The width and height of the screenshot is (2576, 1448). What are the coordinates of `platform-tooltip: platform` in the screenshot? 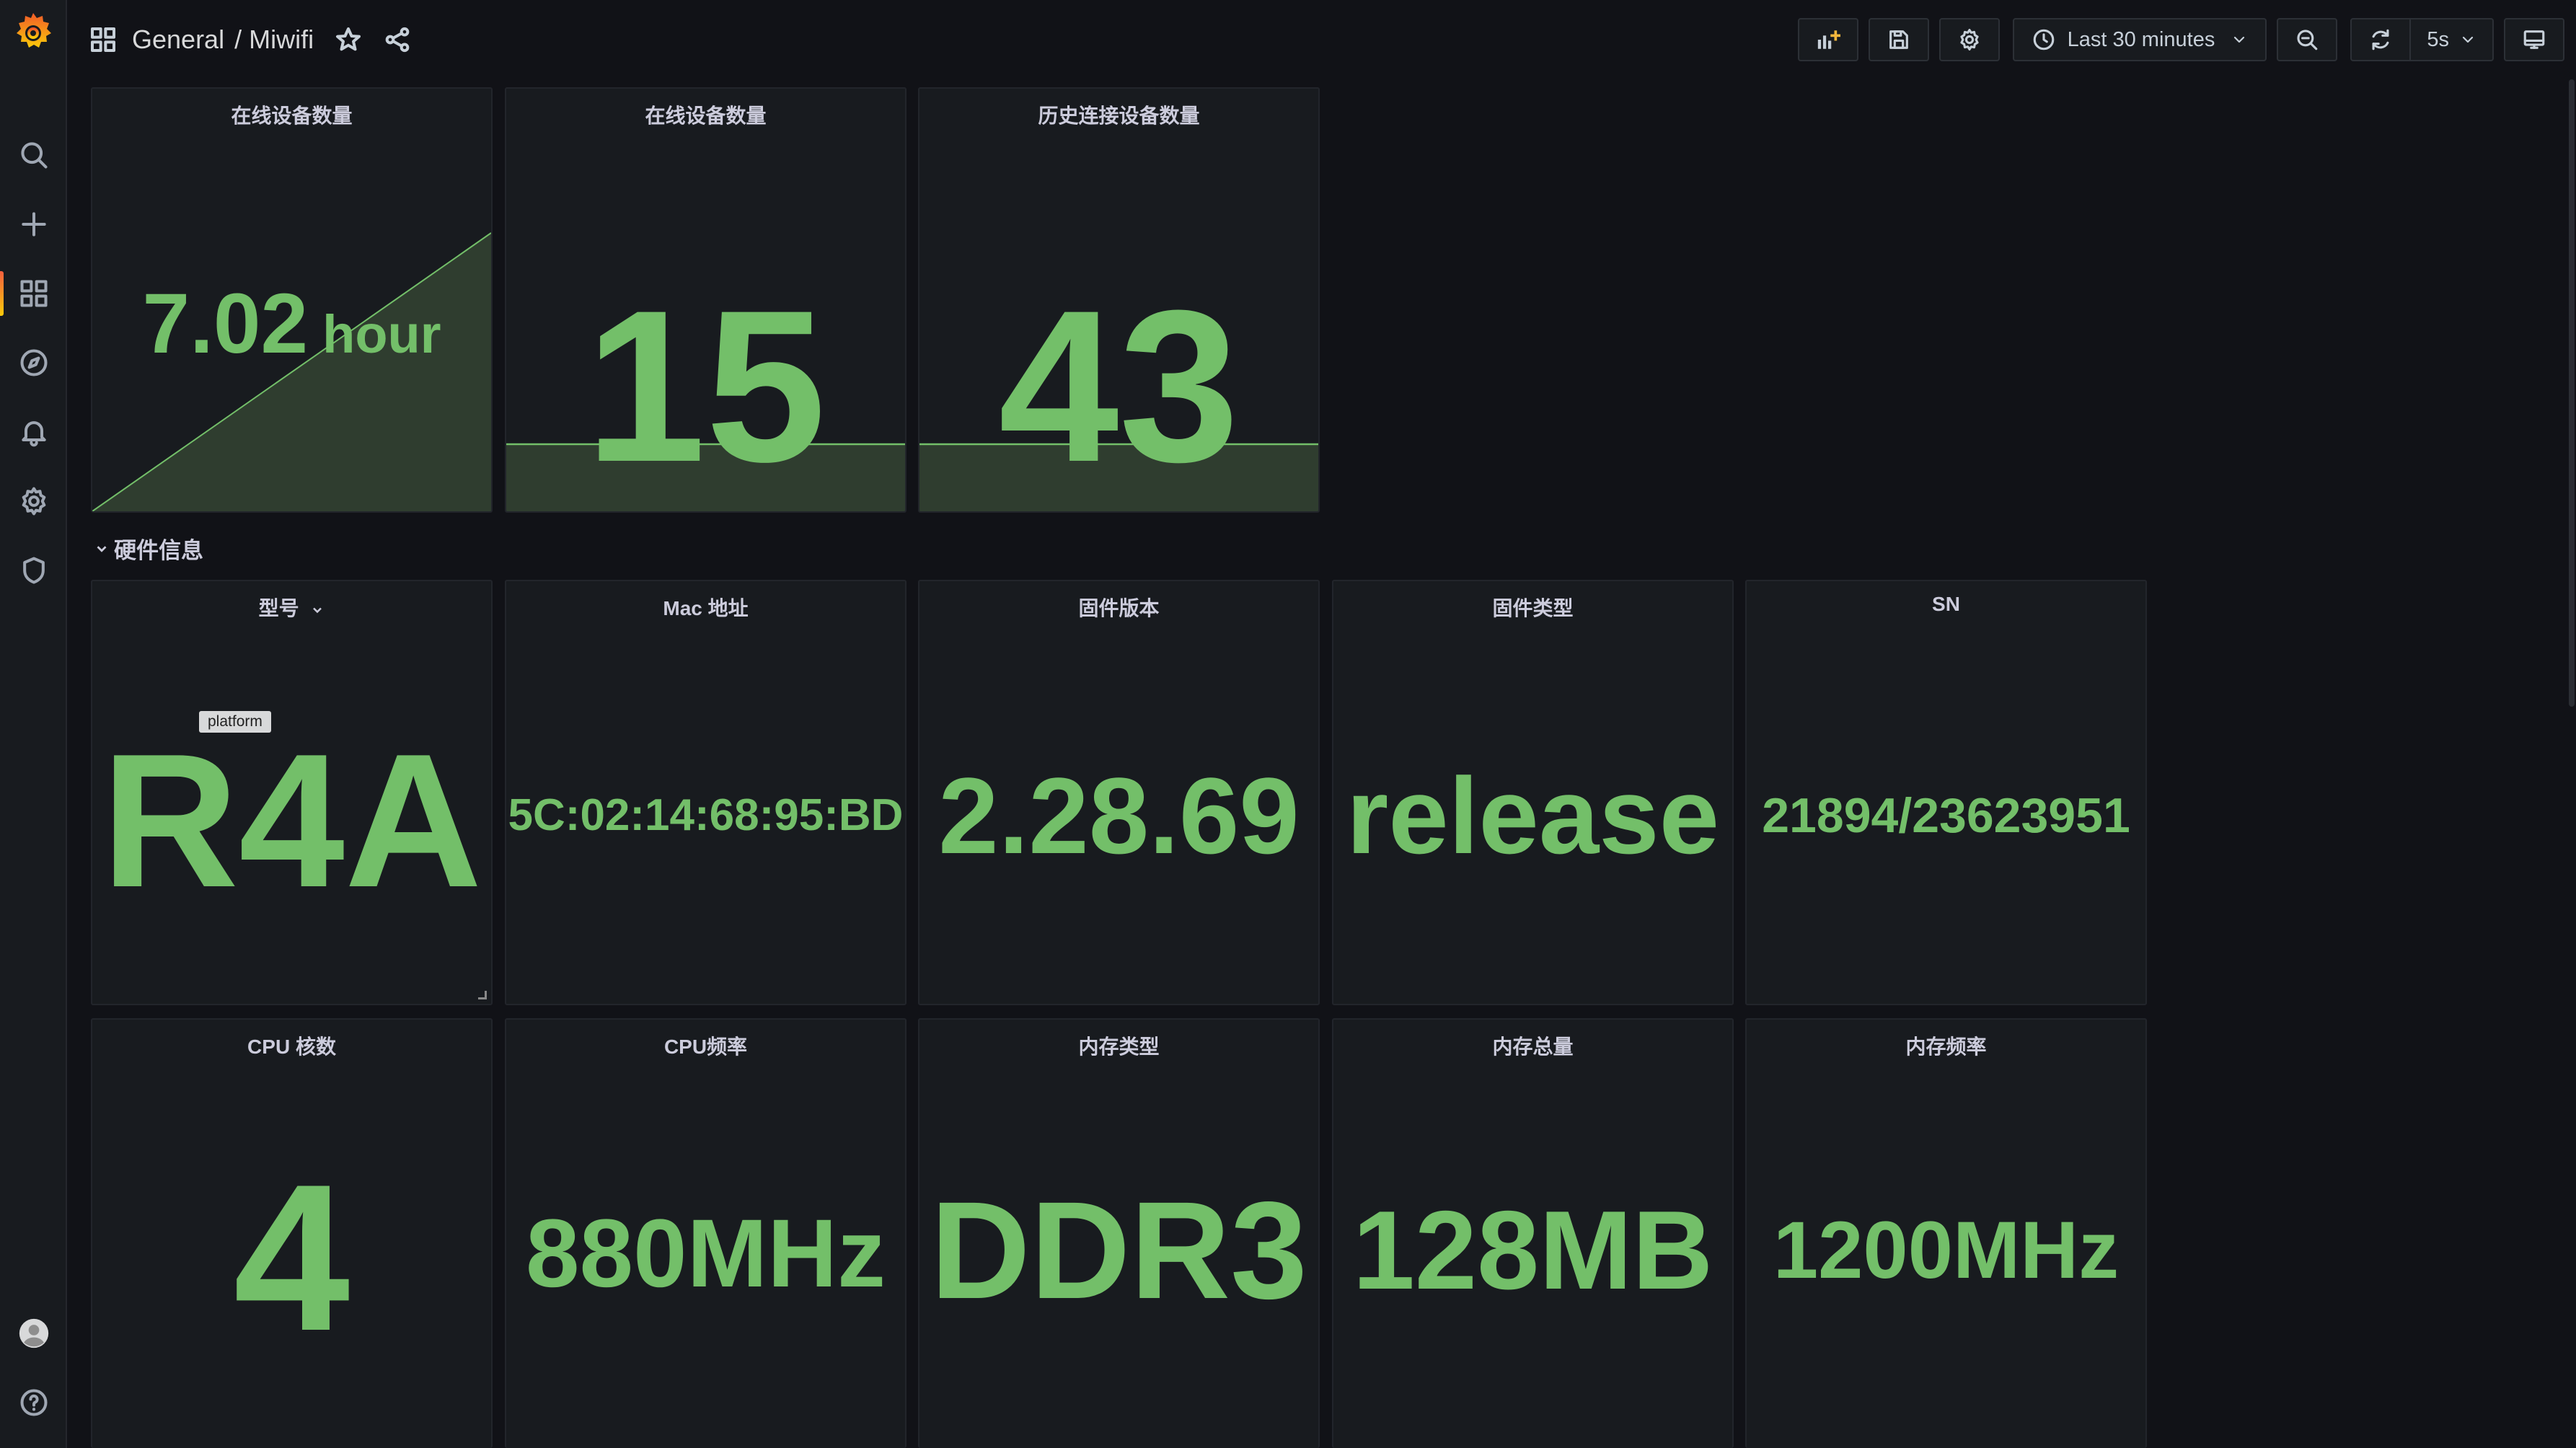 It's located at (235, 722).